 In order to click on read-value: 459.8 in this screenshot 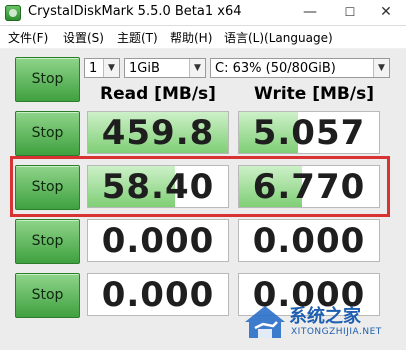, I will do `click(158, 133)`.